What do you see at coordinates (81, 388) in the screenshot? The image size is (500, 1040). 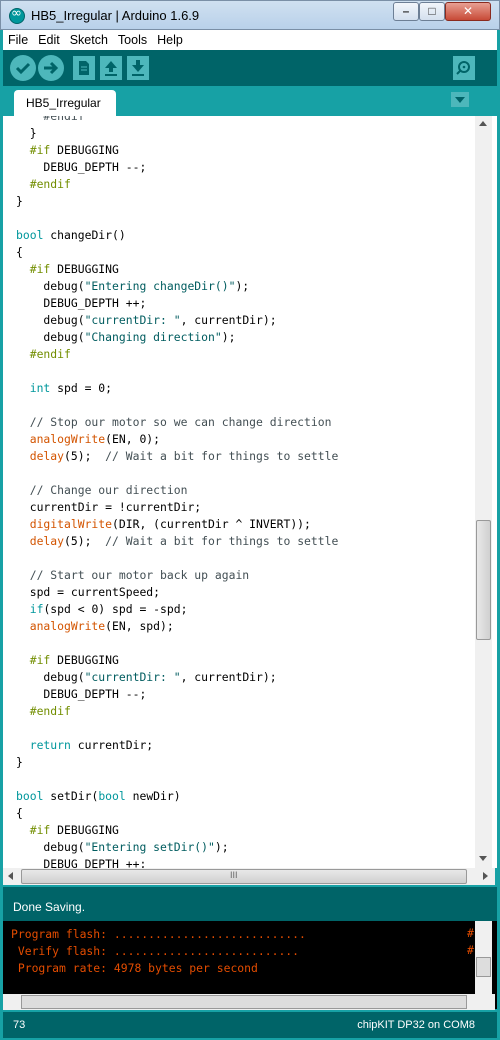 I see `code-token: spd = 0;` at bounding box center [81, 388].